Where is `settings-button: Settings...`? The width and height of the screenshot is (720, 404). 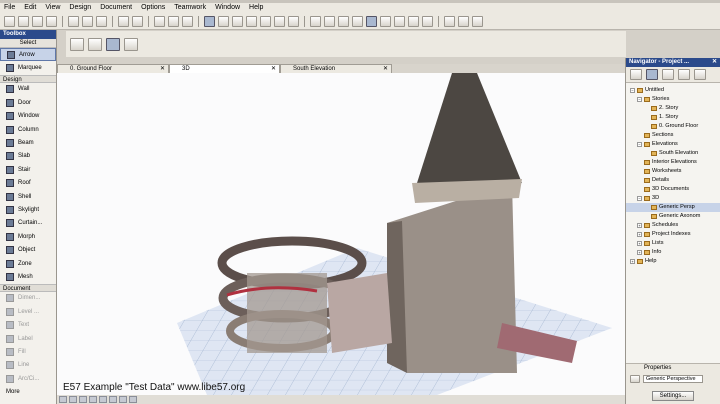
settings-button: Settings... is located at coordinates (673, 396).